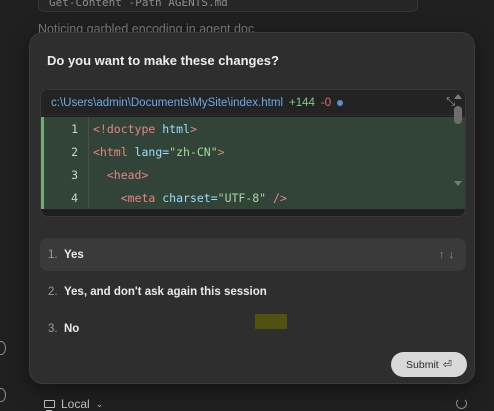 This screenshot has width=494, height=411. Describe the element at coordinates (302, 102) in the screenshot. I see `additions-count: +144` at that location.